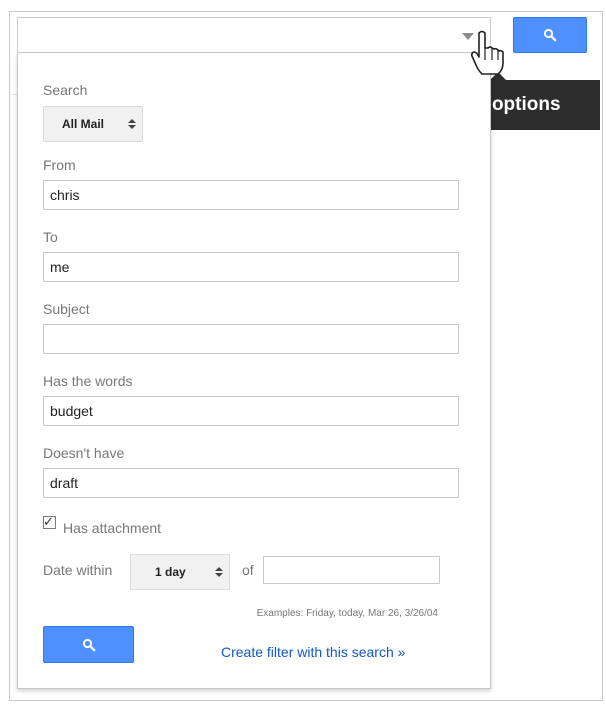  Describe the element at coordinates (251, 195) in the screenshot. I see `from-field: chris` at that location.